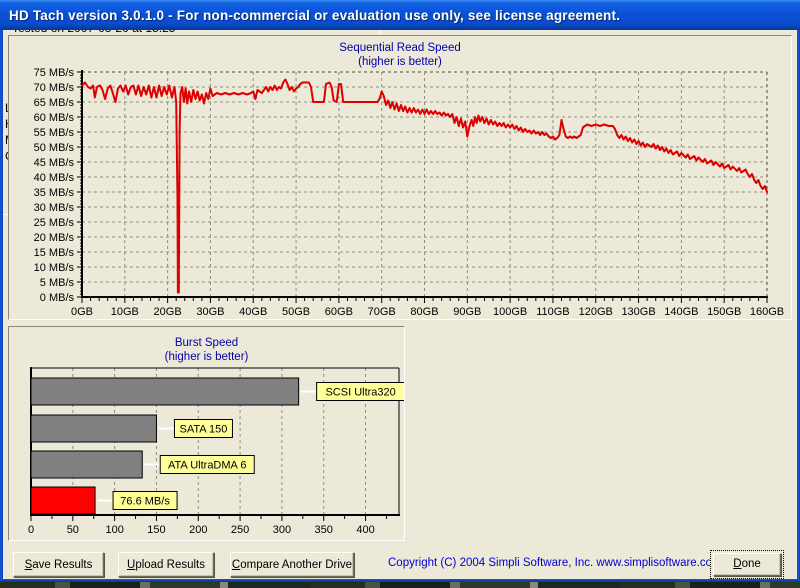  What do you see at coordinates (54, 268) in the screenshot?
I see `y-axis-label: 10 MB/s` at bounding box center [54, 268].